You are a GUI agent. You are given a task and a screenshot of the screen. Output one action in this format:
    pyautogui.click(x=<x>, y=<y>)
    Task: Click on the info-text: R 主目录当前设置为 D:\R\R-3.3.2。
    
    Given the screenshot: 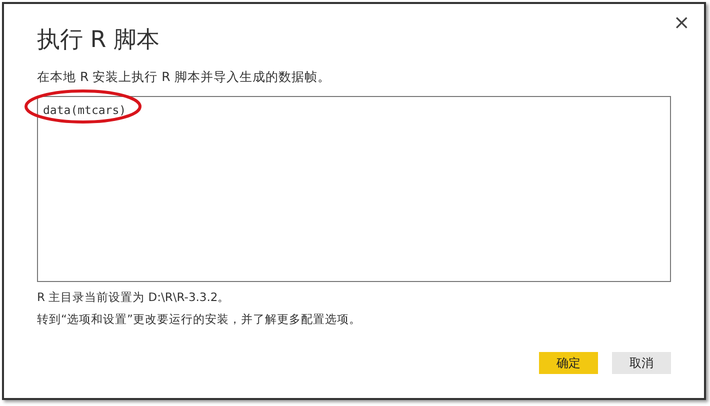 What is the action you would take?
    pyautogui.click(x=134, y=297)
    